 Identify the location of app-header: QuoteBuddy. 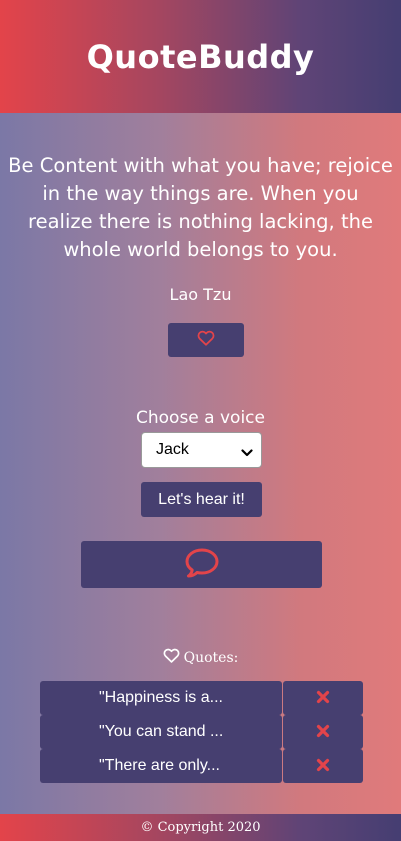
(200, 56).